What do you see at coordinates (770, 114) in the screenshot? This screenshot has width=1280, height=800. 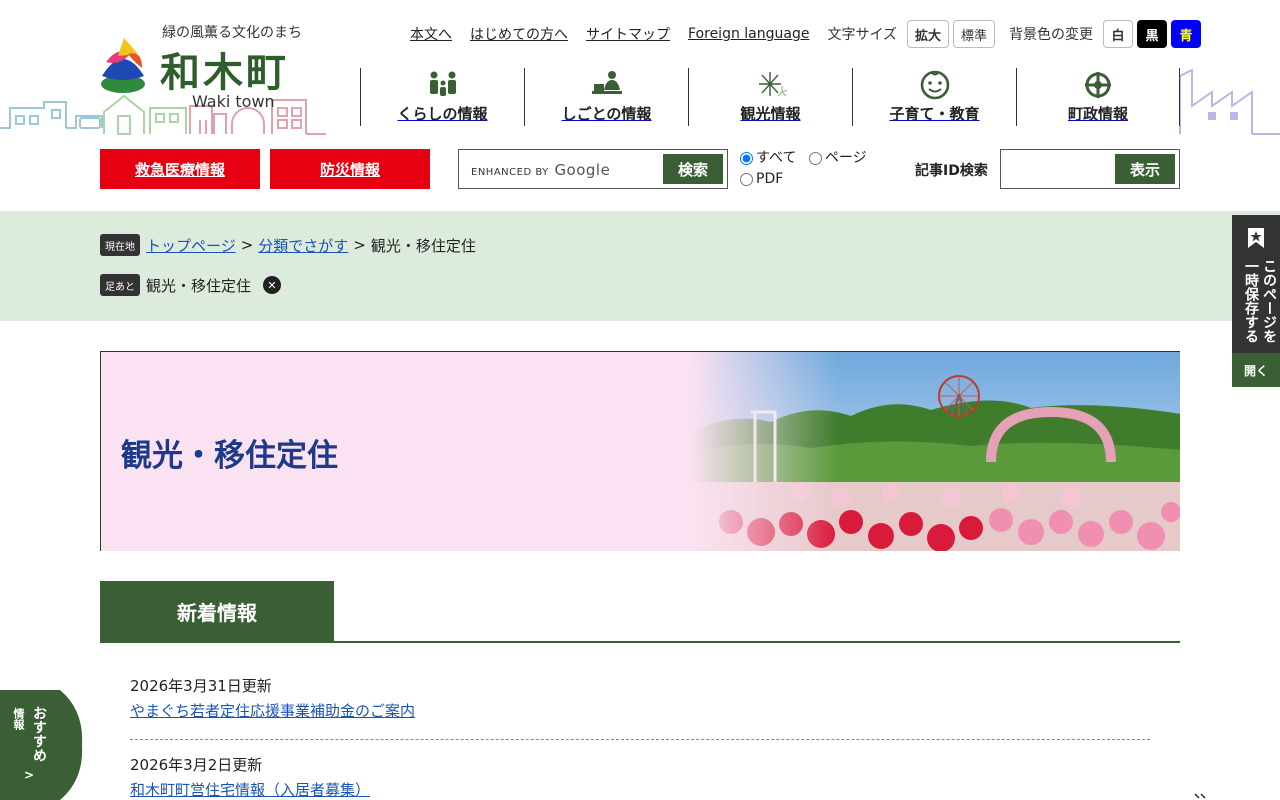 I see `nav-tourism-label: 観光情報` at bounding box center [770, 114].